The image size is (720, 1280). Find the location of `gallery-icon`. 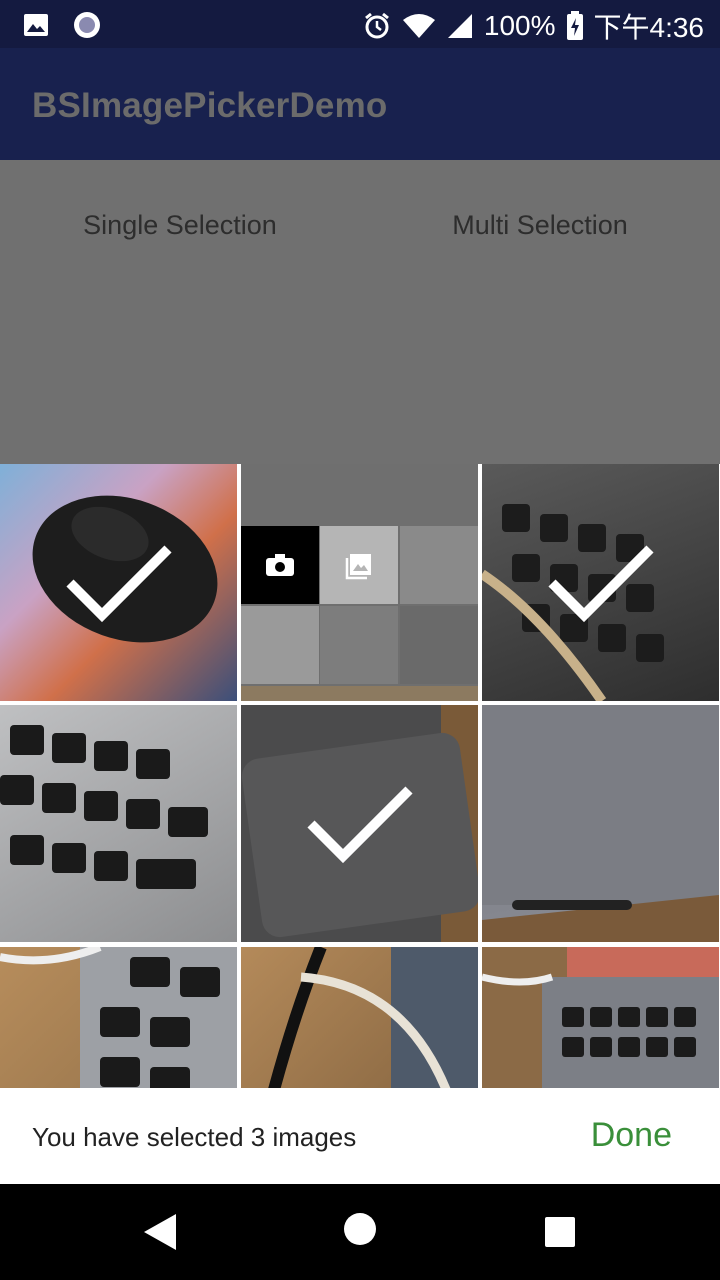

gallery-icon is located at coordinates (358, 567).